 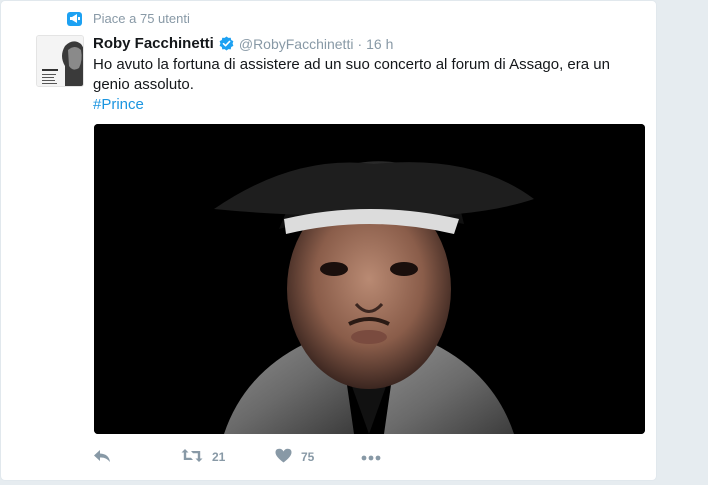 What do you see at coordinates (192, 457) in the screenshot?
I see `retweet-icon` at bounding box center [192, 457].